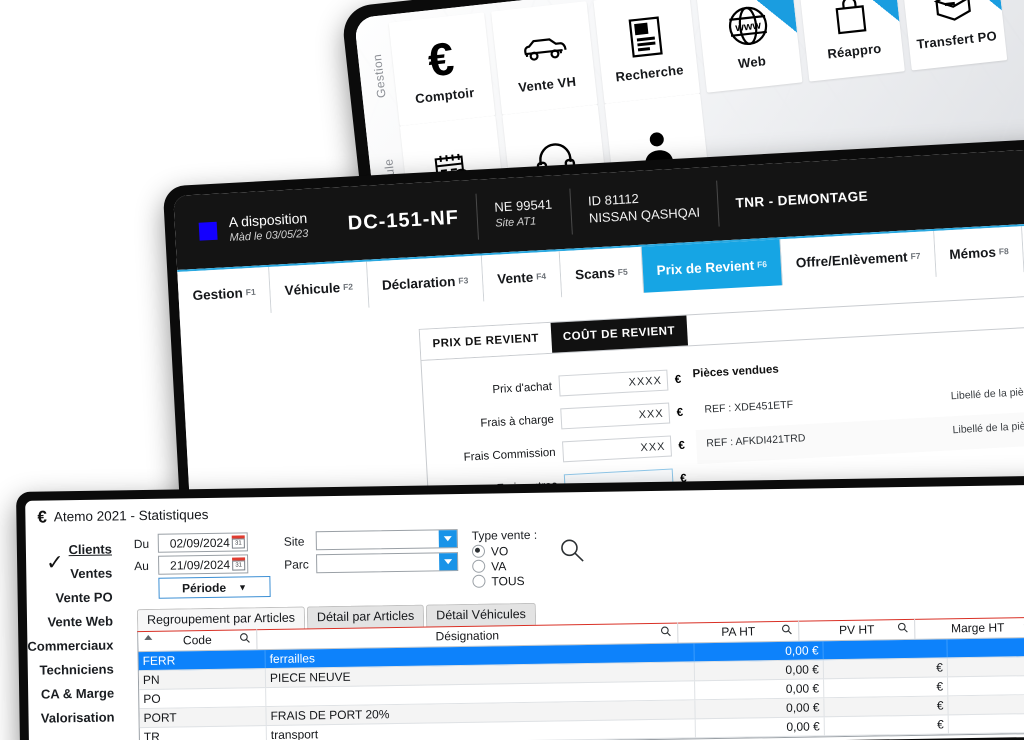  Describe the element at coordinates (202, 660) in the screenshot. I see `cell-code: FERR` at that location.